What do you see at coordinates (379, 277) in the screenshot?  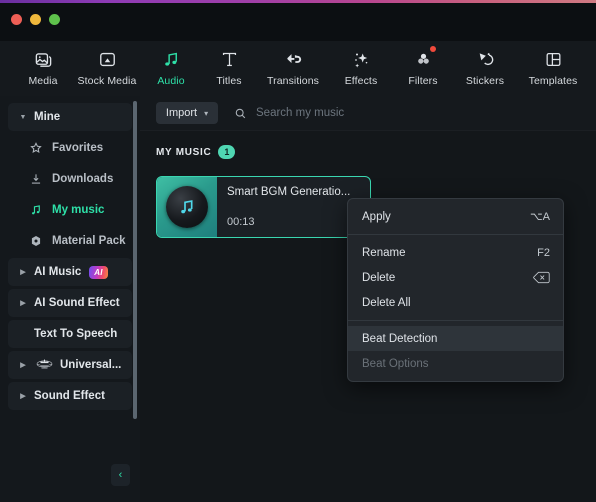 I see `context-menu-item-label: Delete` at bounding box center [379, 277].